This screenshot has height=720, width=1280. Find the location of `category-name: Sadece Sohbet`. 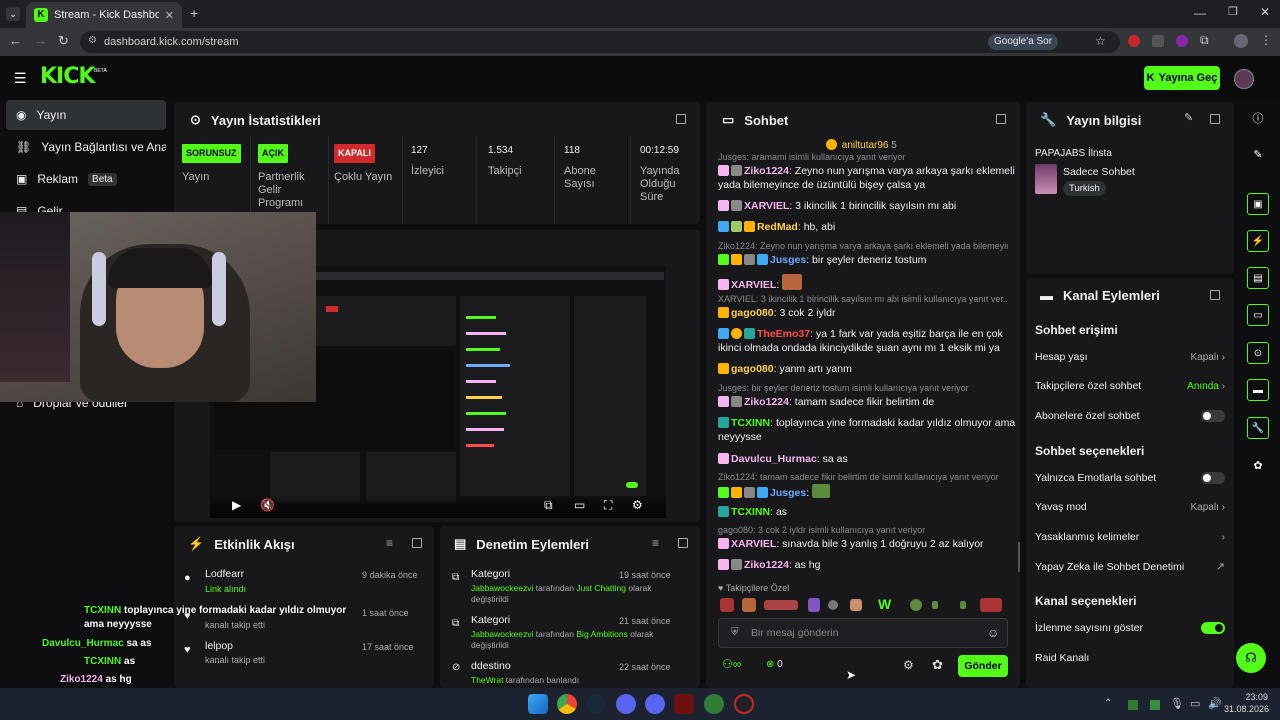

category-name: Sadece Sohbet is located at coordinates (1099, 172).